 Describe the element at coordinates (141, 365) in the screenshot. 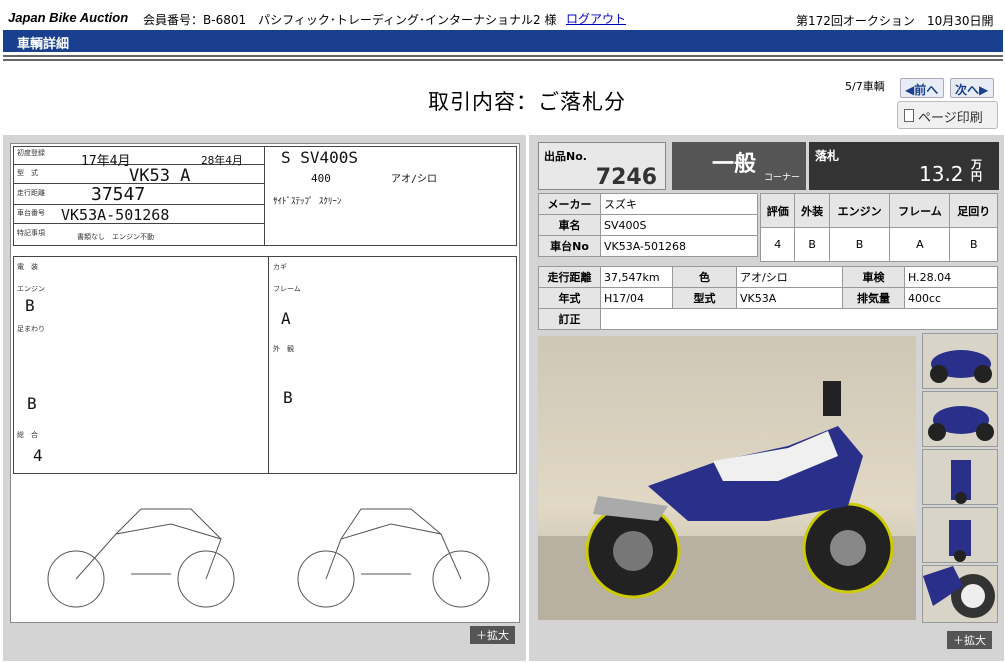

I see `sheet-box` at that location.